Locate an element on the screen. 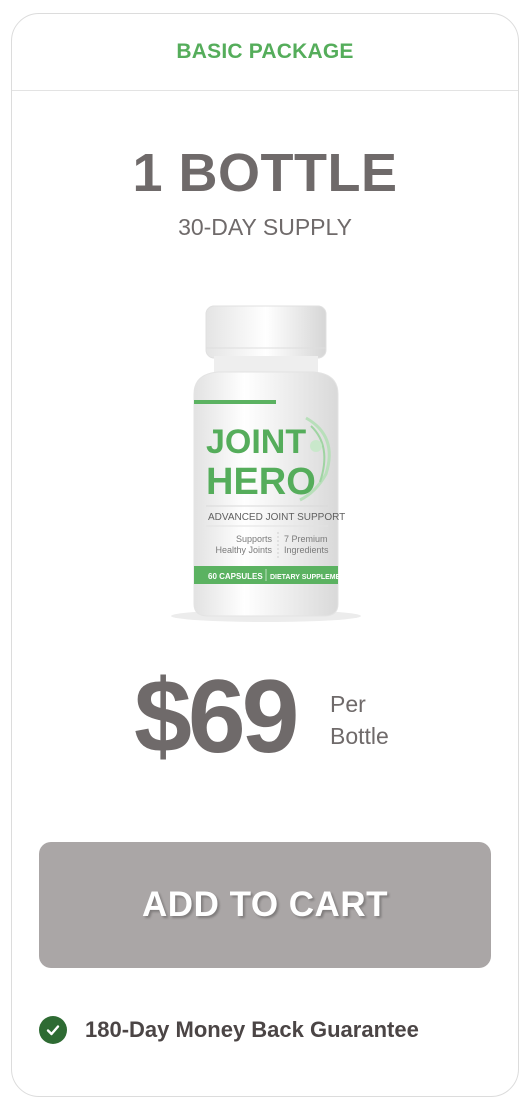 The height and width of the screenshot is (1110, 532). price-amount: $69 is located at coordinates (217, 717).